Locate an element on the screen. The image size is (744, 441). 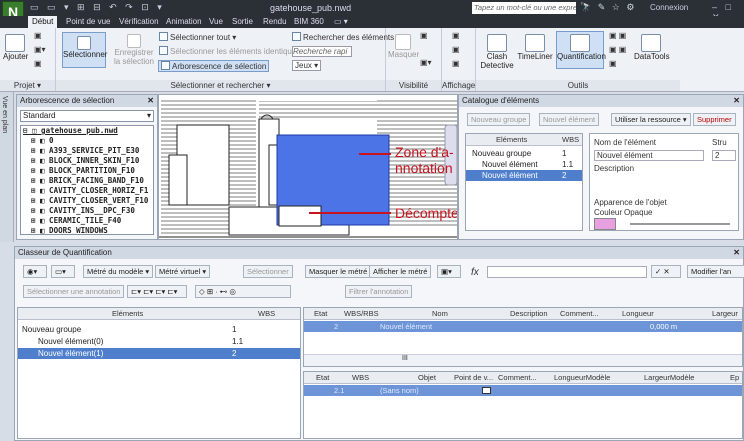
catalog-row: Nouvel élément 2 is located at coordinates (524, 175).